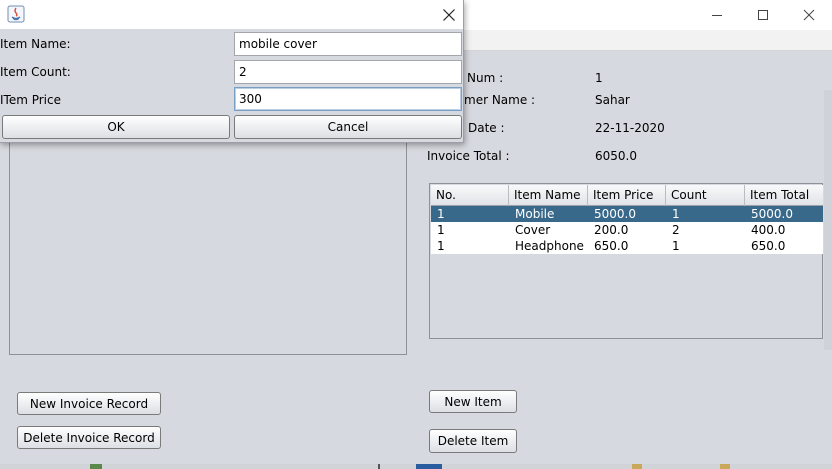 This screenshot has width=832, height=469. Describe the element at coordinates (616, 156) in the screenshot. I see `invoice-total-value: 6050.0` at that location.